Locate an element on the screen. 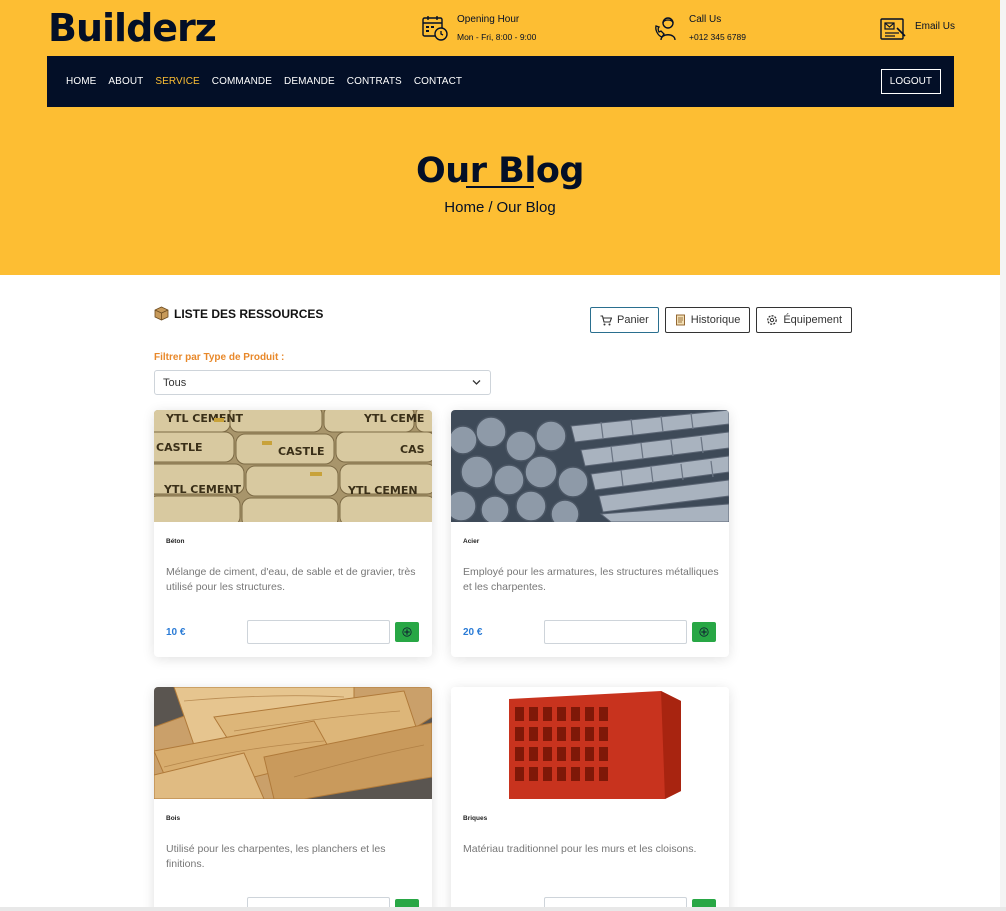 The image size is (1006, 911). red-brick-image is located at coordinates (590, 743).